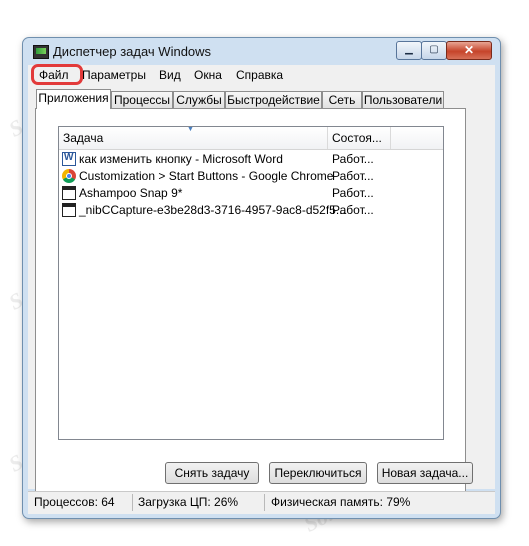  Describe the element at coordinates (74, 502) in the screenshot. I see `status-processes: Процессов: 64` at that location.